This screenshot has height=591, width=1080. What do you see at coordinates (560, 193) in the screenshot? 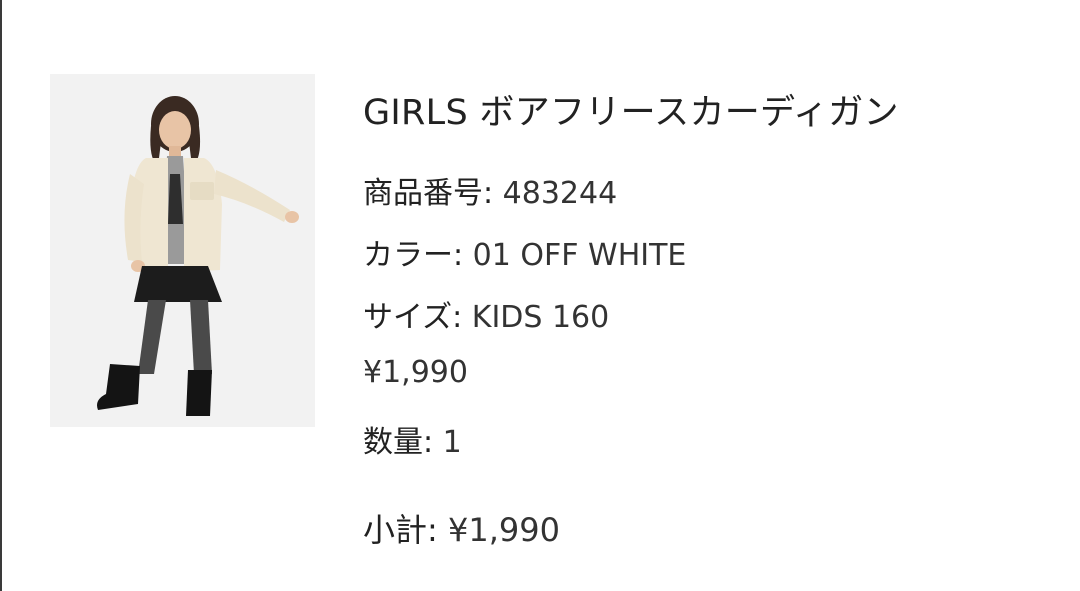
I see `sku-value: 483244` at bounding box center [560, 193].